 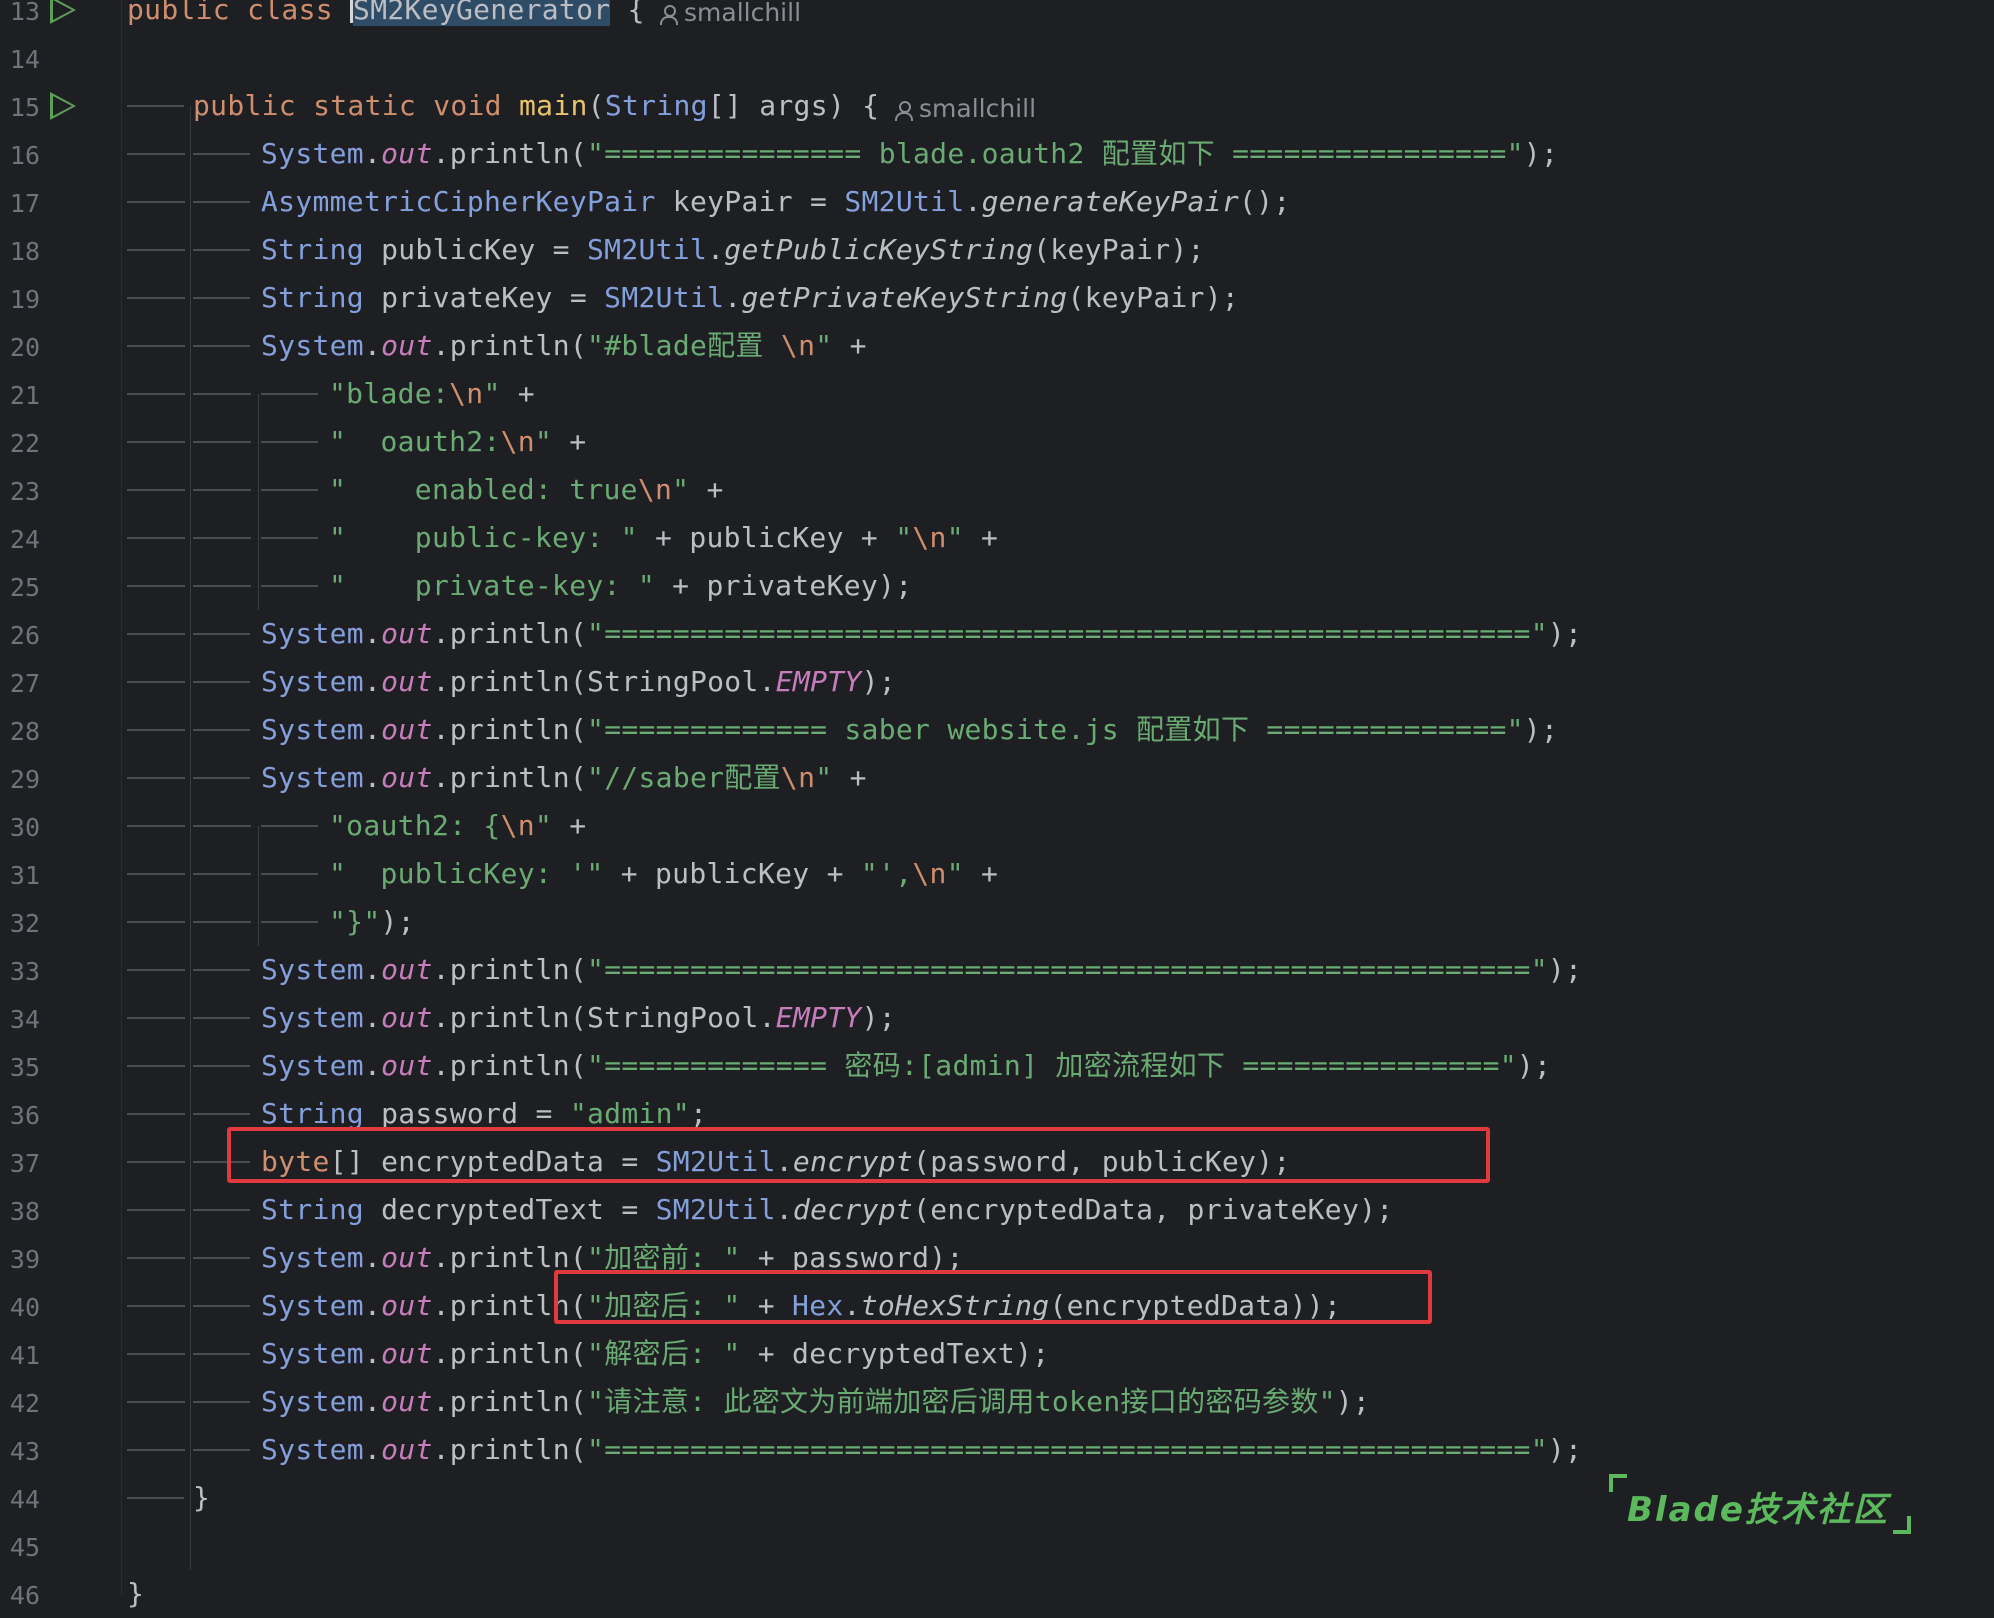 I want to click on code-text: System.out.println("#blade配置 \n" +, so click(x=564, y=346).